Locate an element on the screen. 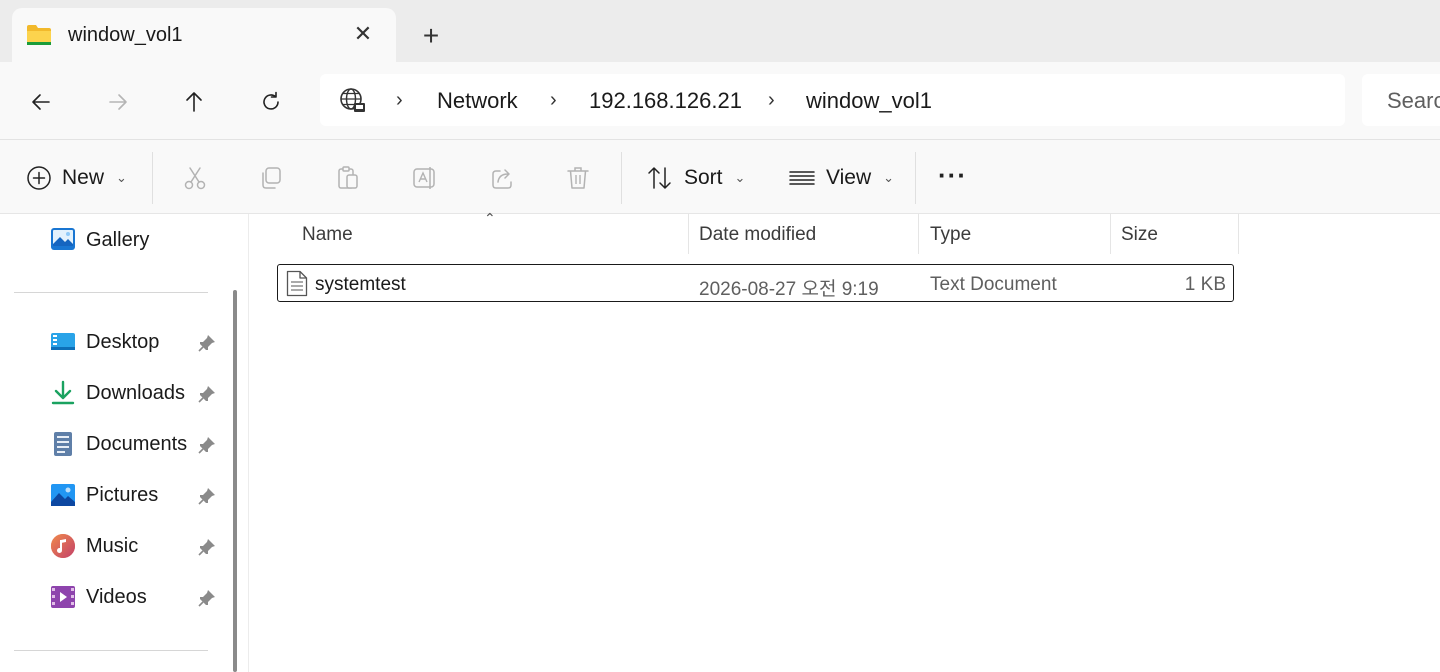  text-document-icon is located at coordinates (297, 283).